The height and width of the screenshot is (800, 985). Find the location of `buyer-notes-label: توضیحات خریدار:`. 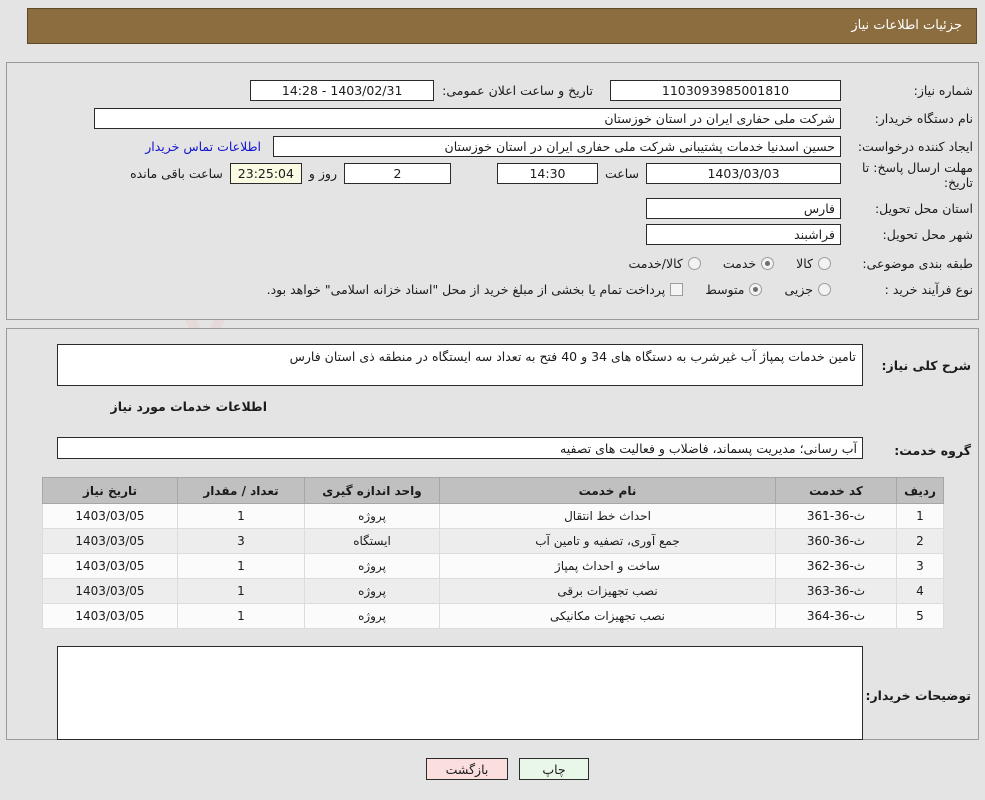

buyer-notes-label: توضیحات خریدار: is located at coordinates (918, 695).